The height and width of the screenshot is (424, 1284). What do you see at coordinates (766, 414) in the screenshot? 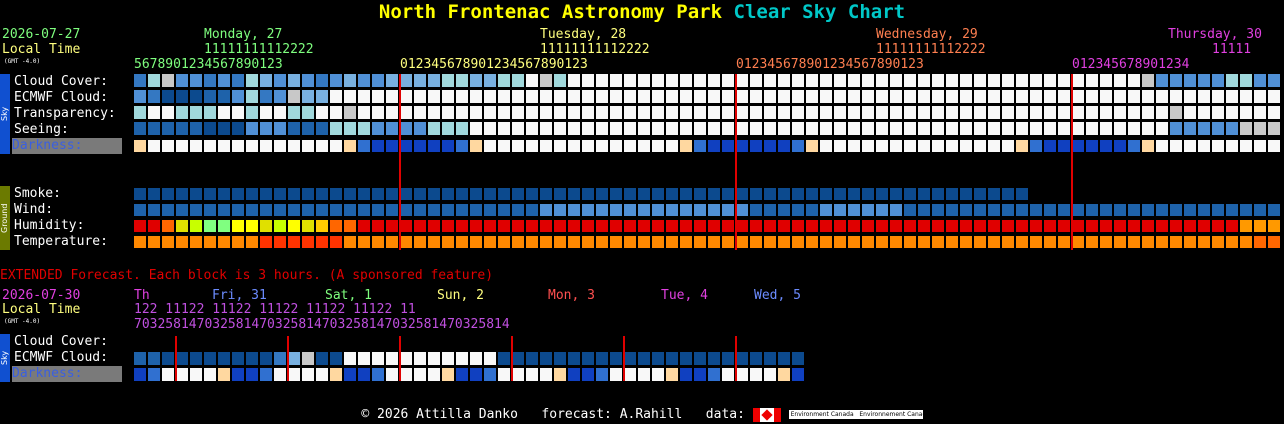
I see `canada-flag-icon` at bounding box center [766, 414].